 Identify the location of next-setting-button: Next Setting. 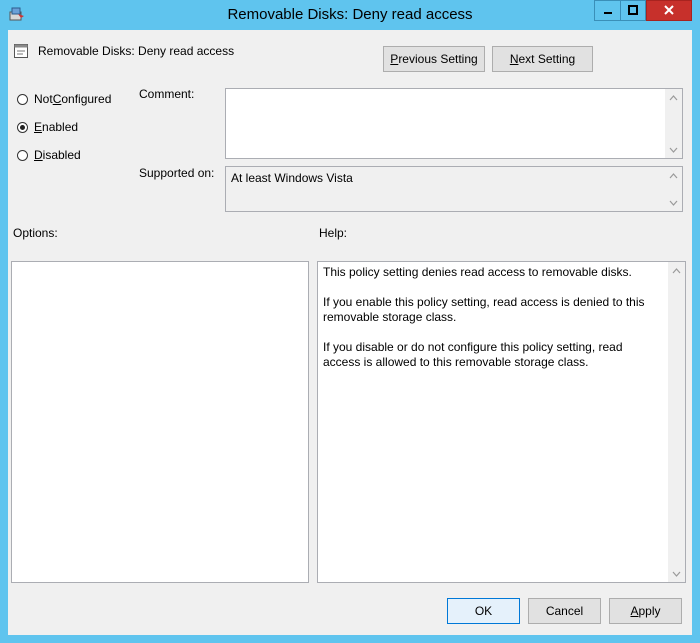
(542, 59).